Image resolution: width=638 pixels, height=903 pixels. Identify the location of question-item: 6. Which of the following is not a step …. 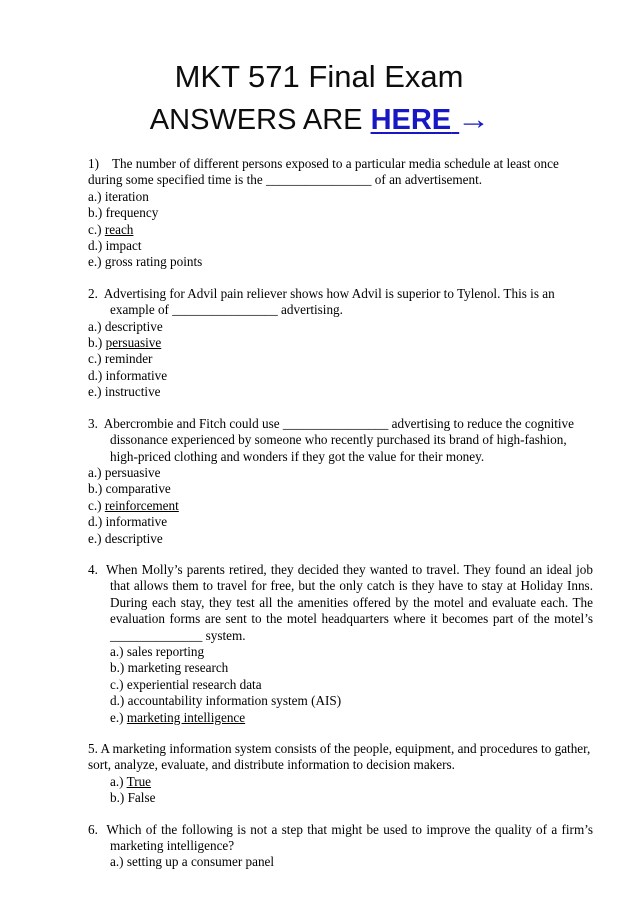
(340, 846).